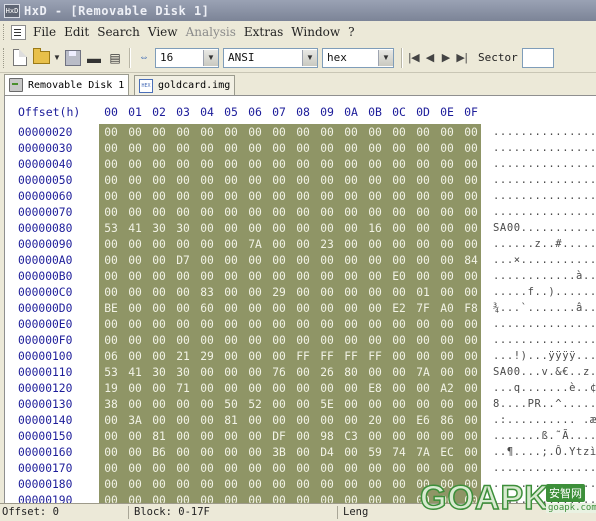 The height and width of the screenshot is (521, 596). Describe the element at coordinates (255, 244) in the screenshot. I see `hex-byte: 7A` at that location.